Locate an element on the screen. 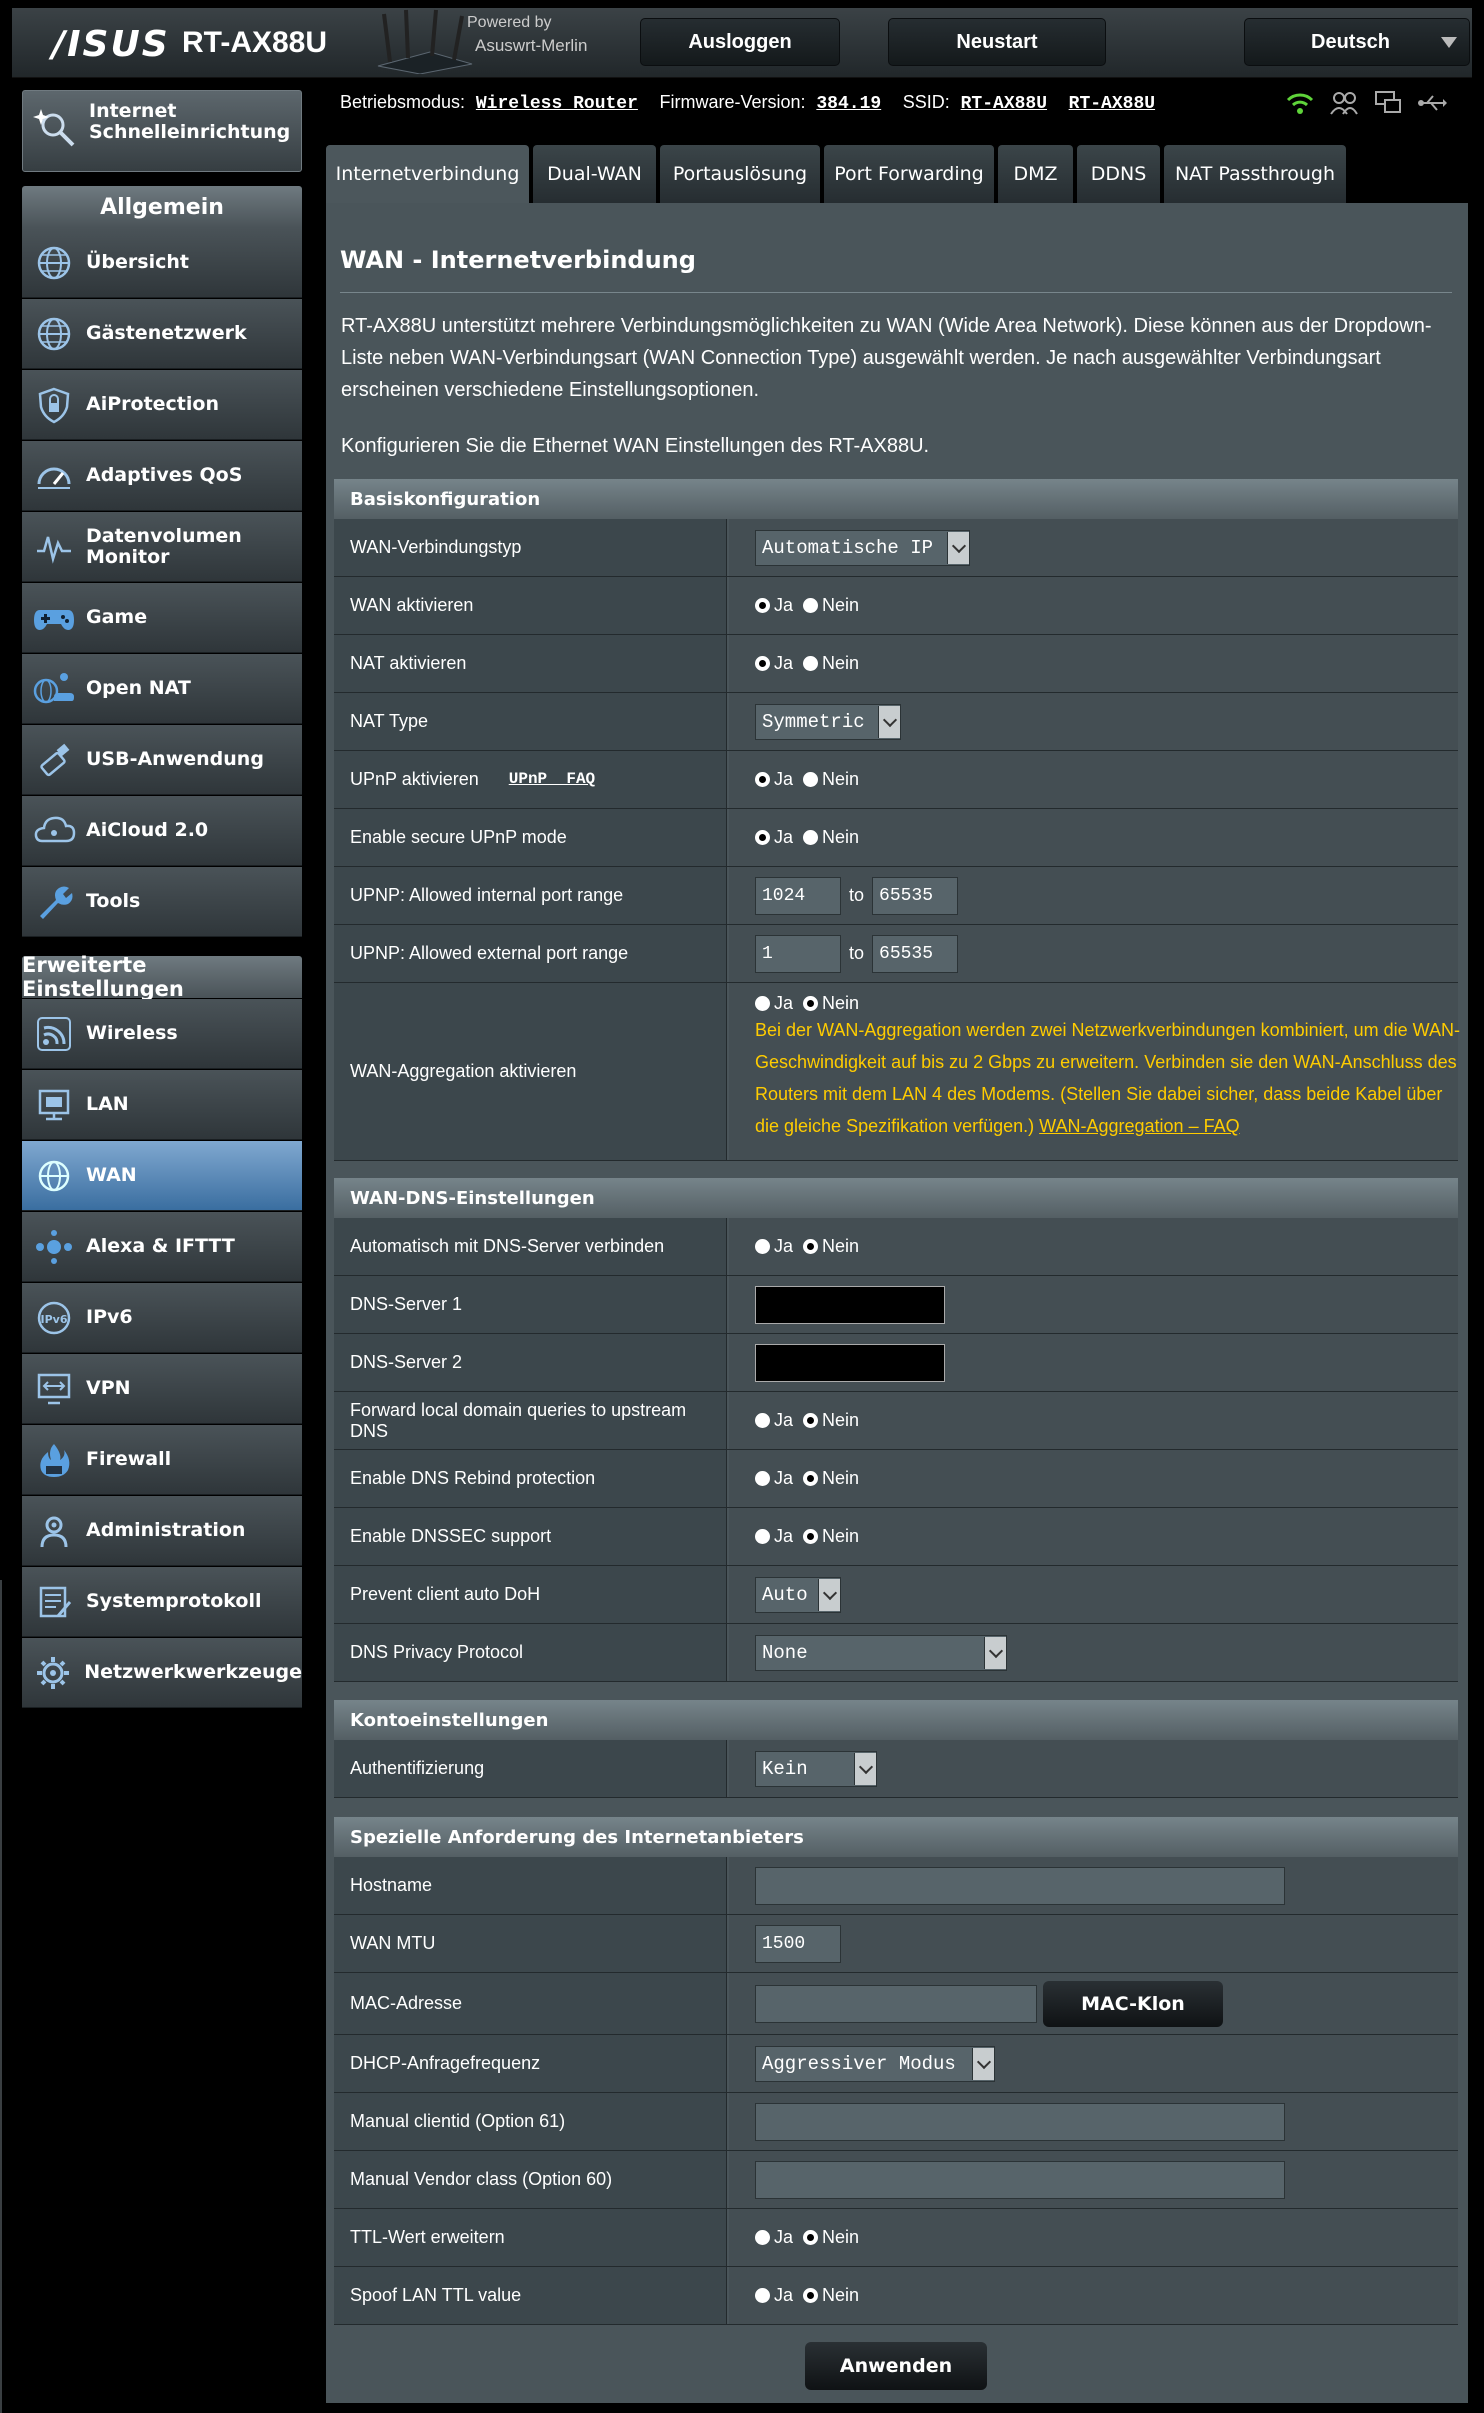  tab-internetverbindung: Internetverbindung is located at coordinates (427, 174).